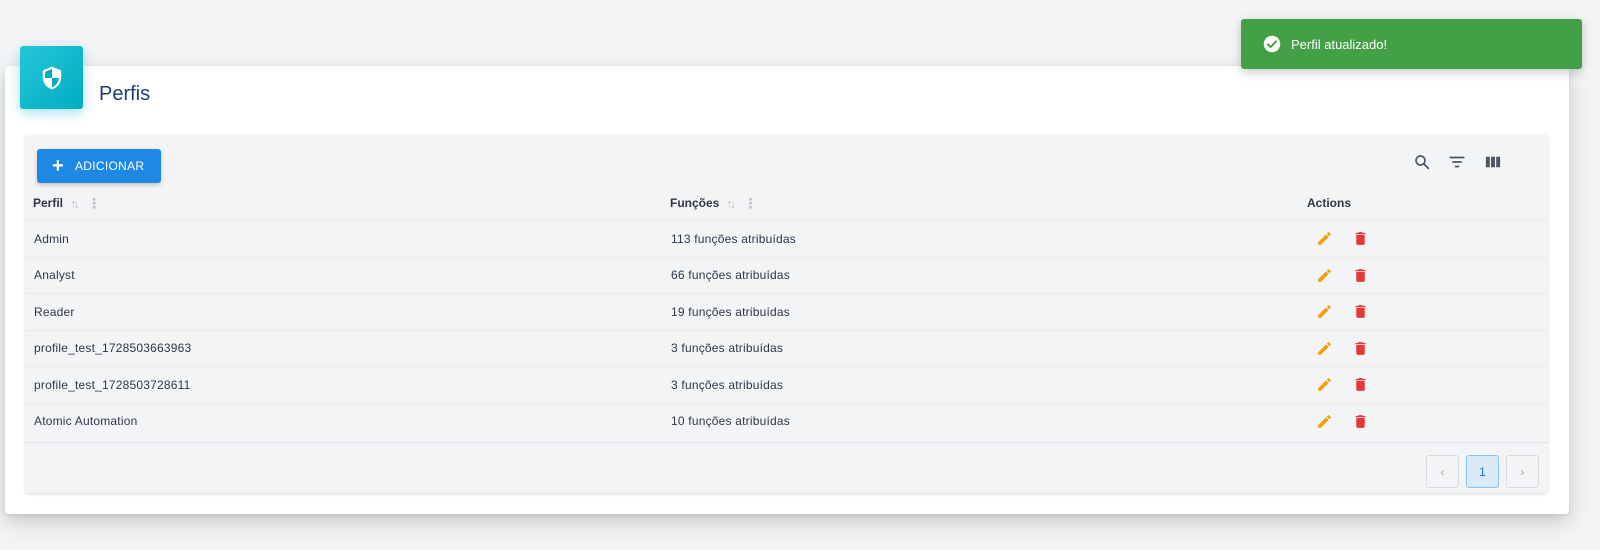  I want to click on column-header-functions: Funções ↑↓ ⋮, so click(713, 203).